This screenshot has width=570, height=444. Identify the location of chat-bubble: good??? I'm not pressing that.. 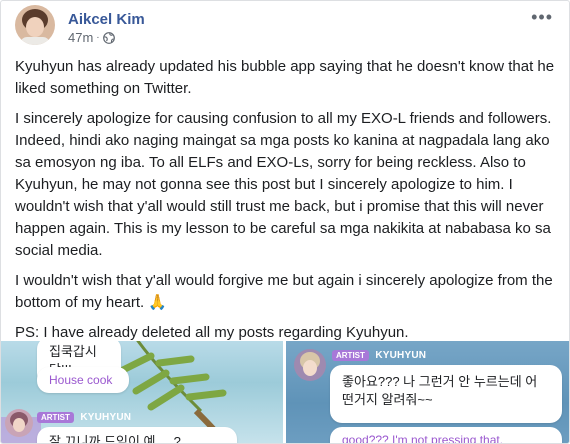
(446, 435).